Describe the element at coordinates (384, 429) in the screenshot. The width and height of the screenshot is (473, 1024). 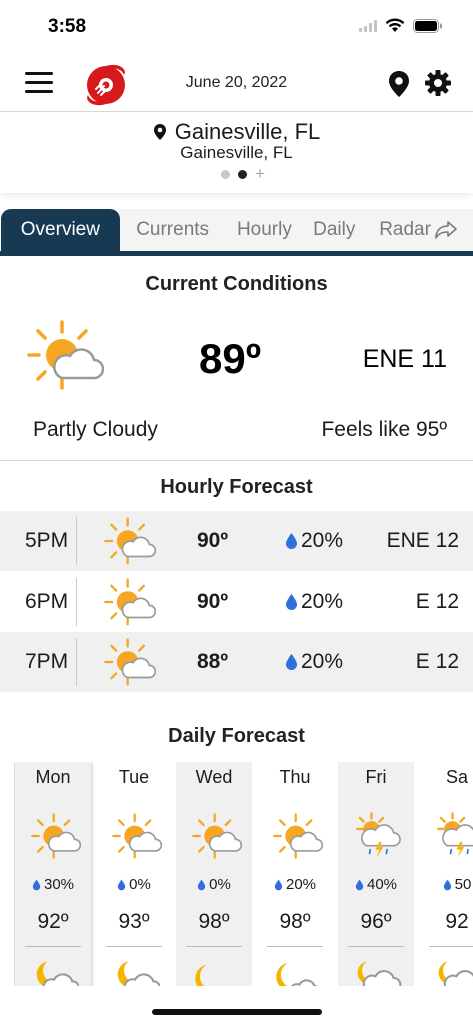
I see `feels-like: Feels like 95º` at that location.